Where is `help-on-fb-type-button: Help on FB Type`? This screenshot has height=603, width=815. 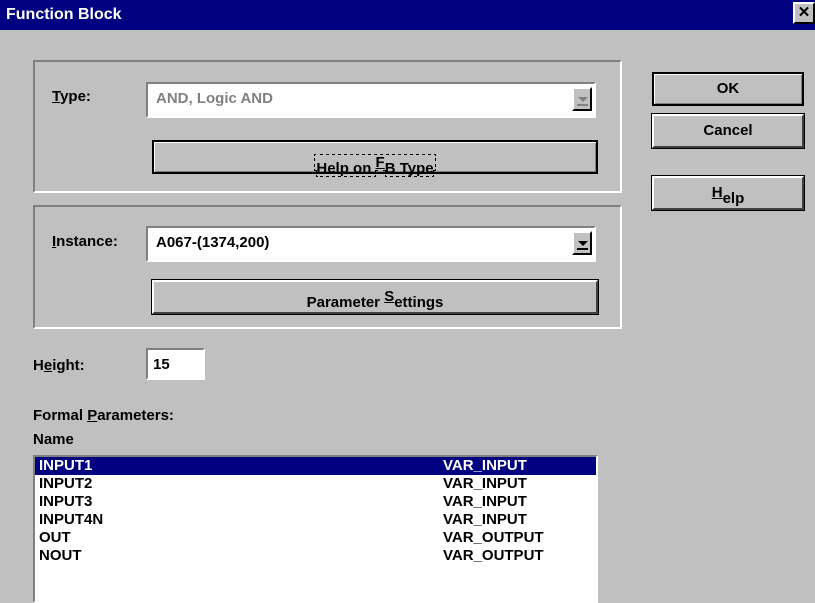 help-on-fb-type-button: Help on FB Type is located at coordinates (375, 158).